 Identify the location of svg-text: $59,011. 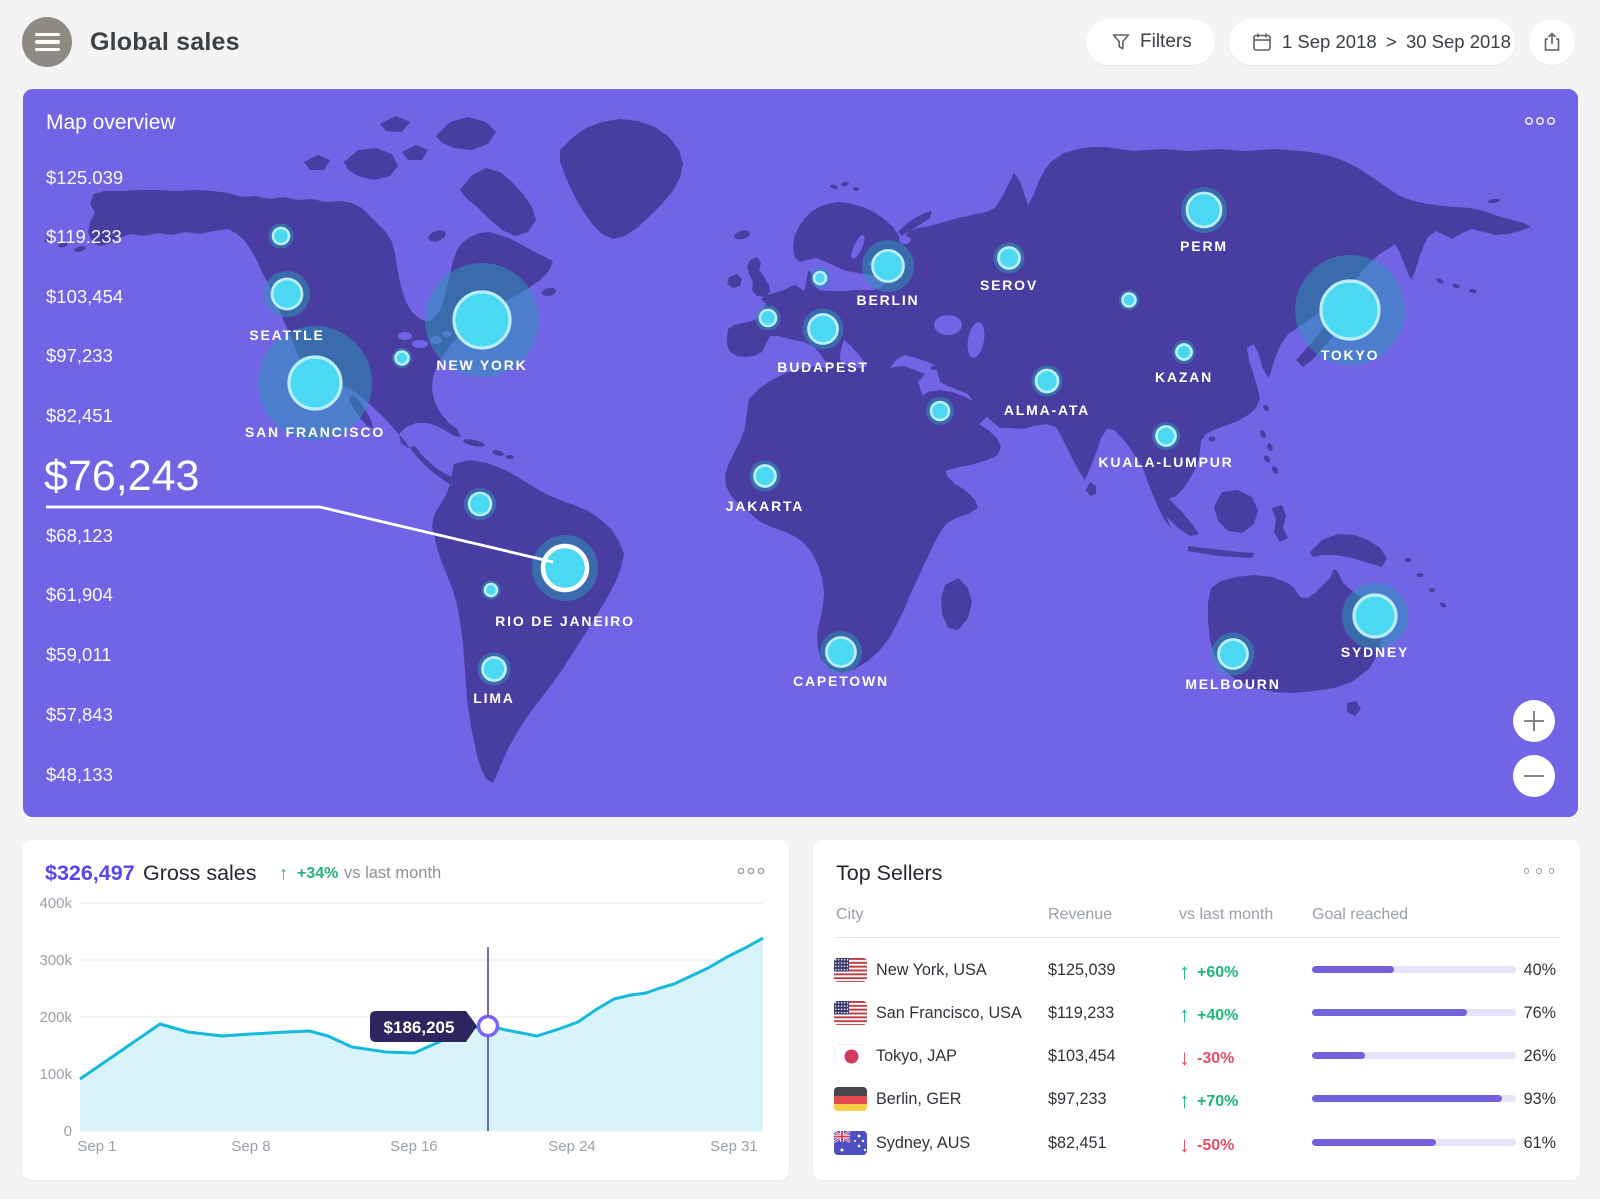
(79, 654).